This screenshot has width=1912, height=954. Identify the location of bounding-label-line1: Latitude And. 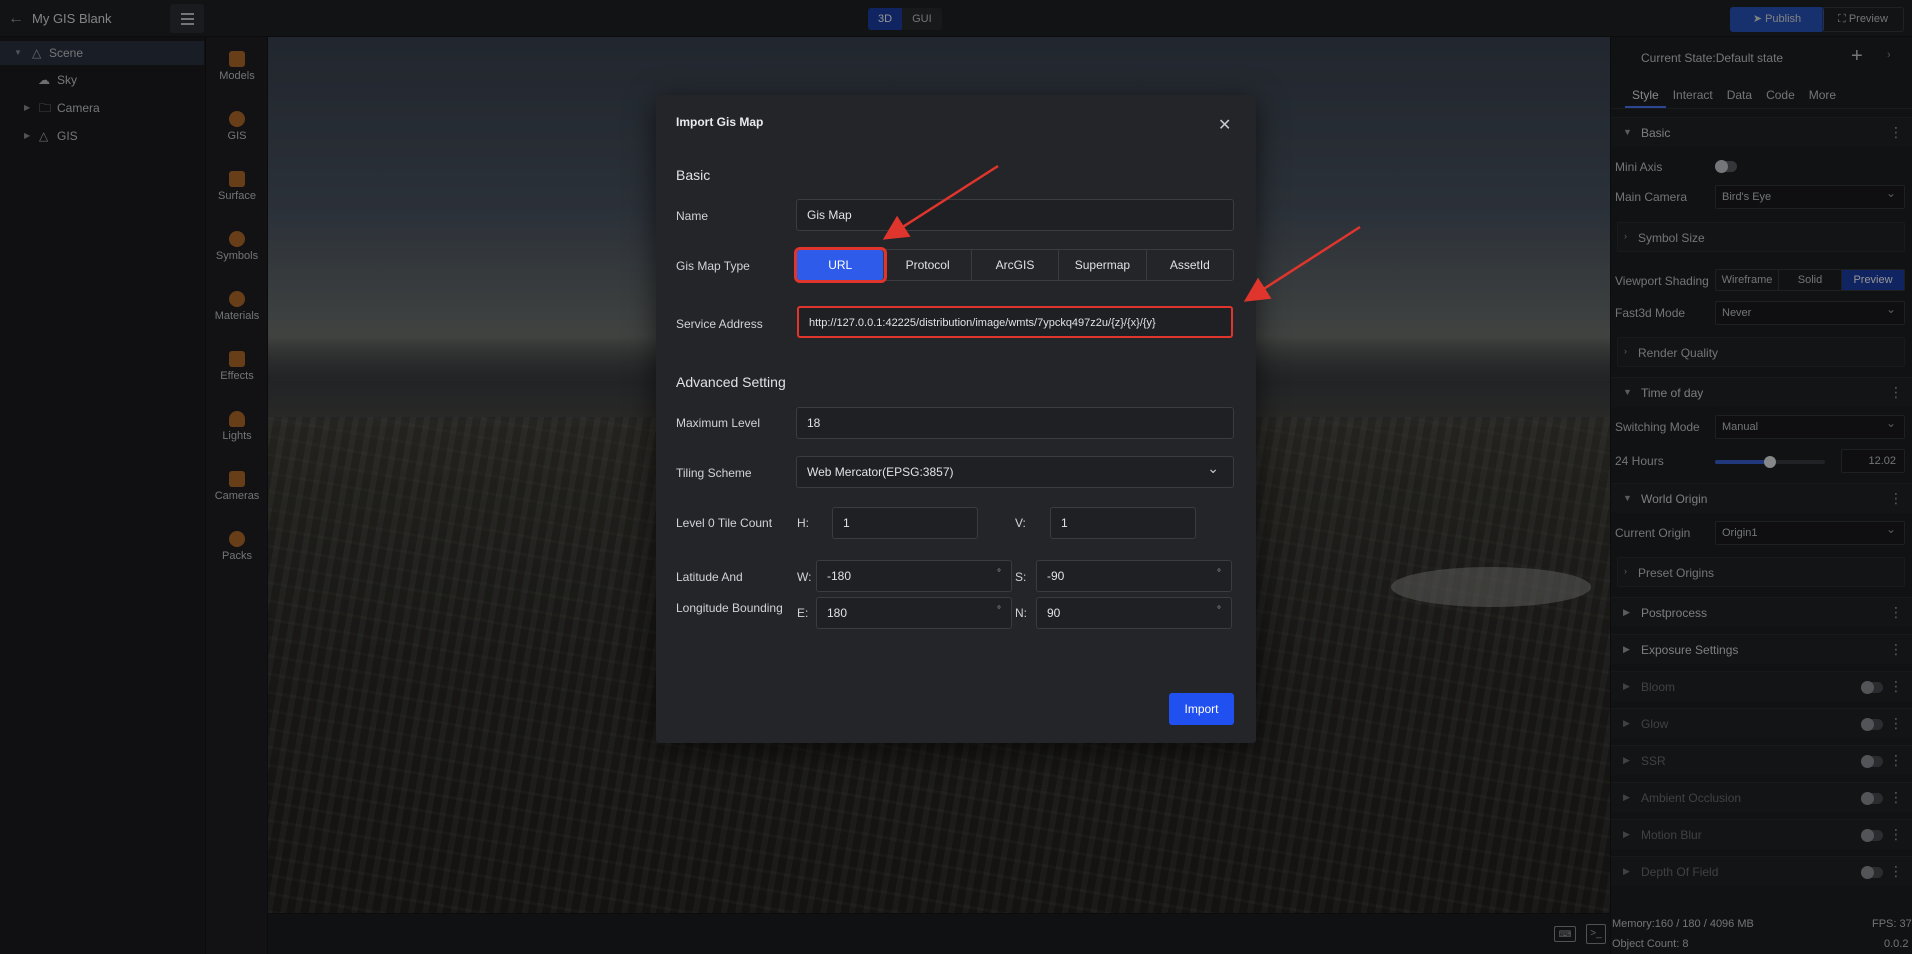
(709, 577).